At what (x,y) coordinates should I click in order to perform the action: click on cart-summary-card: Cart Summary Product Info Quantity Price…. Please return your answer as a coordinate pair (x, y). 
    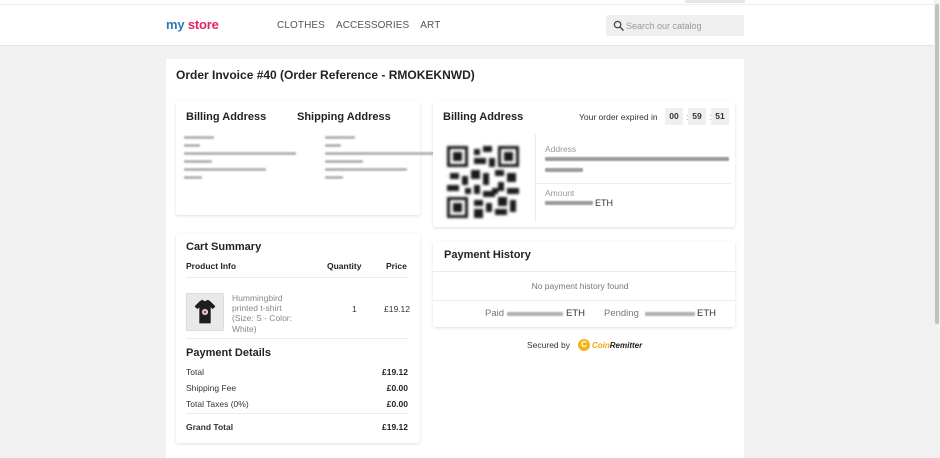
    Looking at the image, I should click on (298, 338).